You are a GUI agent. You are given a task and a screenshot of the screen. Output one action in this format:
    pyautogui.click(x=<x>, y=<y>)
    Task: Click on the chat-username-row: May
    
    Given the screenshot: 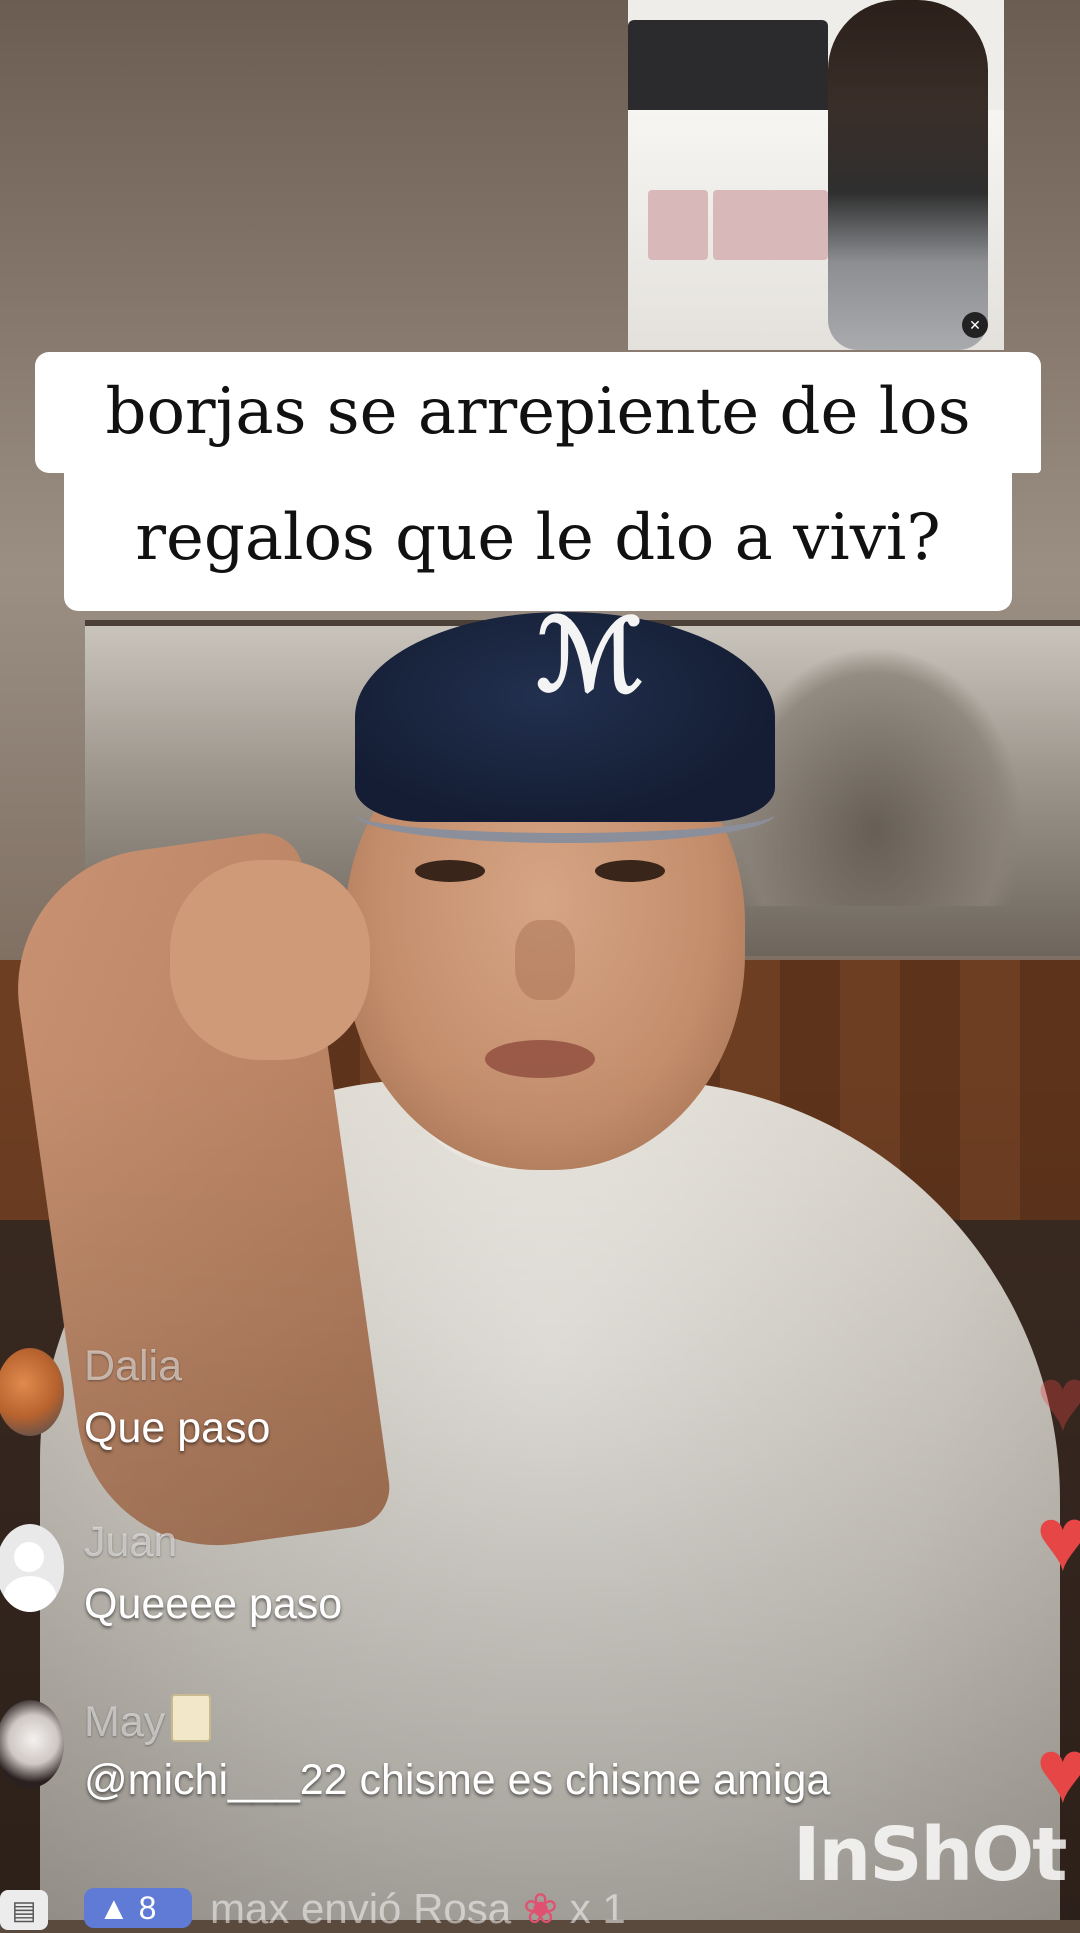 What is the action you would take?
    pyautogui.click(x=148, y=1720)
    